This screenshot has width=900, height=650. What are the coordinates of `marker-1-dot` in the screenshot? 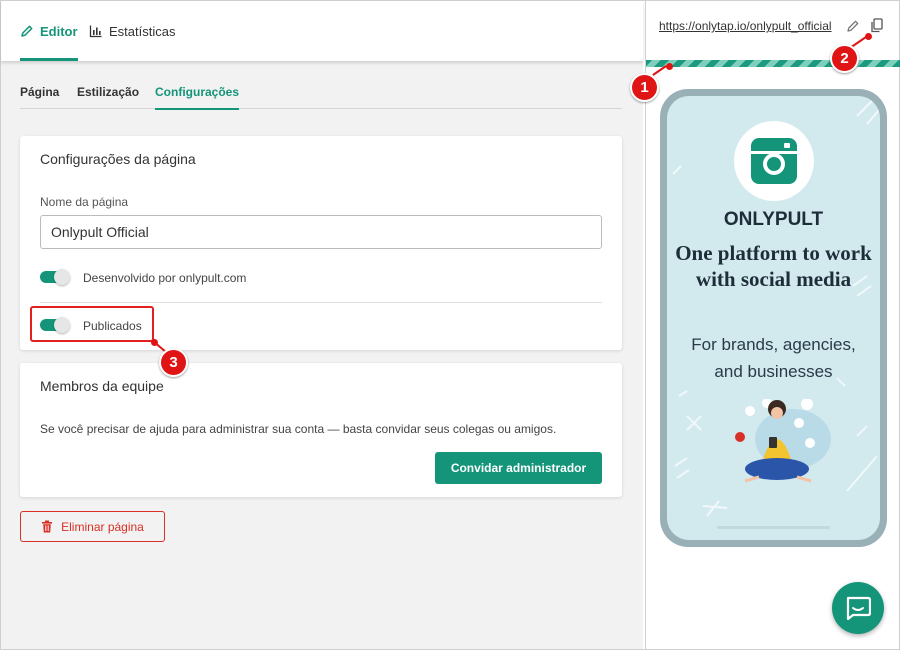 It's located at (669, 66).